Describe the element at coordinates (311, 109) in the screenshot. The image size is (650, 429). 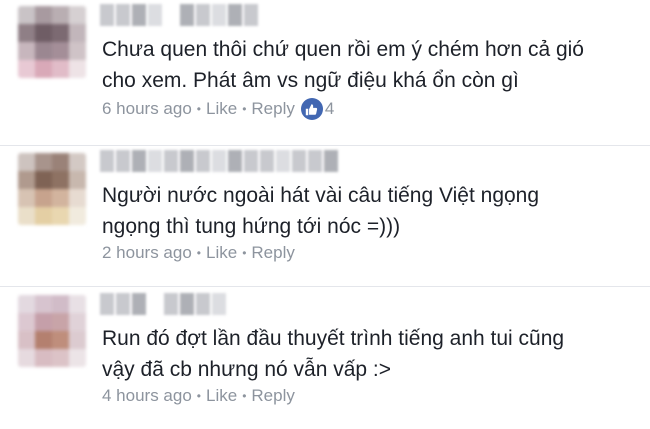
I see `thumbs-up-icon` at that location.